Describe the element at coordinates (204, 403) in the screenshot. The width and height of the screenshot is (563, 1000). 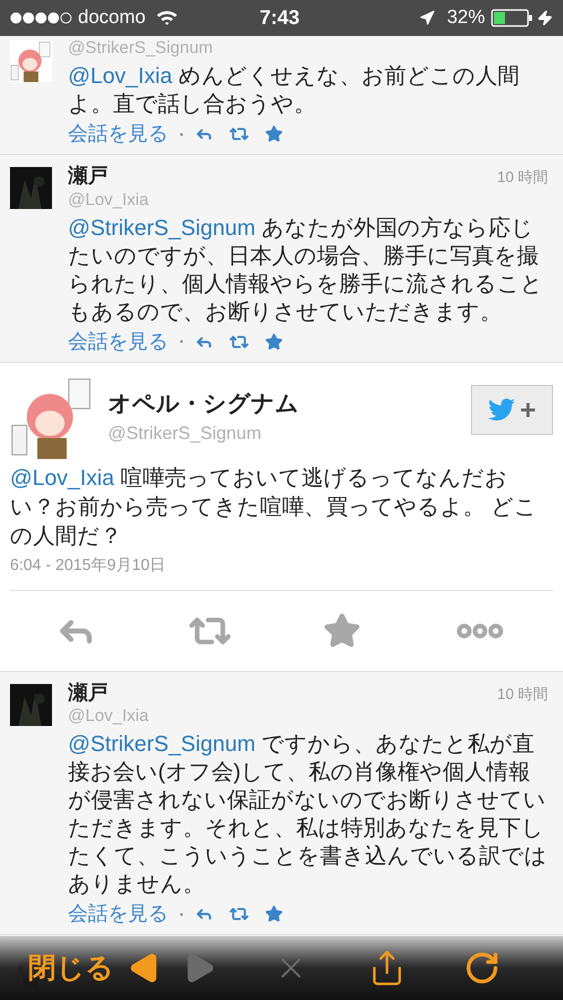
I see `user-name: オペル・シグナム` at that location.